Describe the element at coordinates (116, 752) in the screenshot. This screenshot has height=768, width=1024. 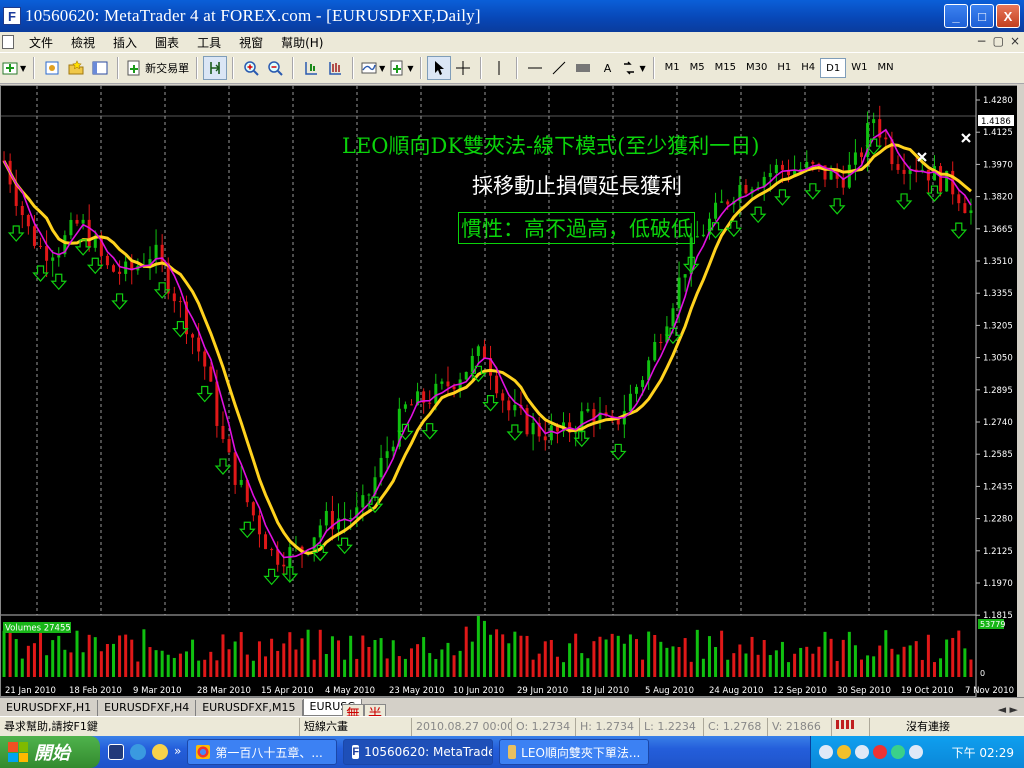
I see `show-desktop-icon` at that location.